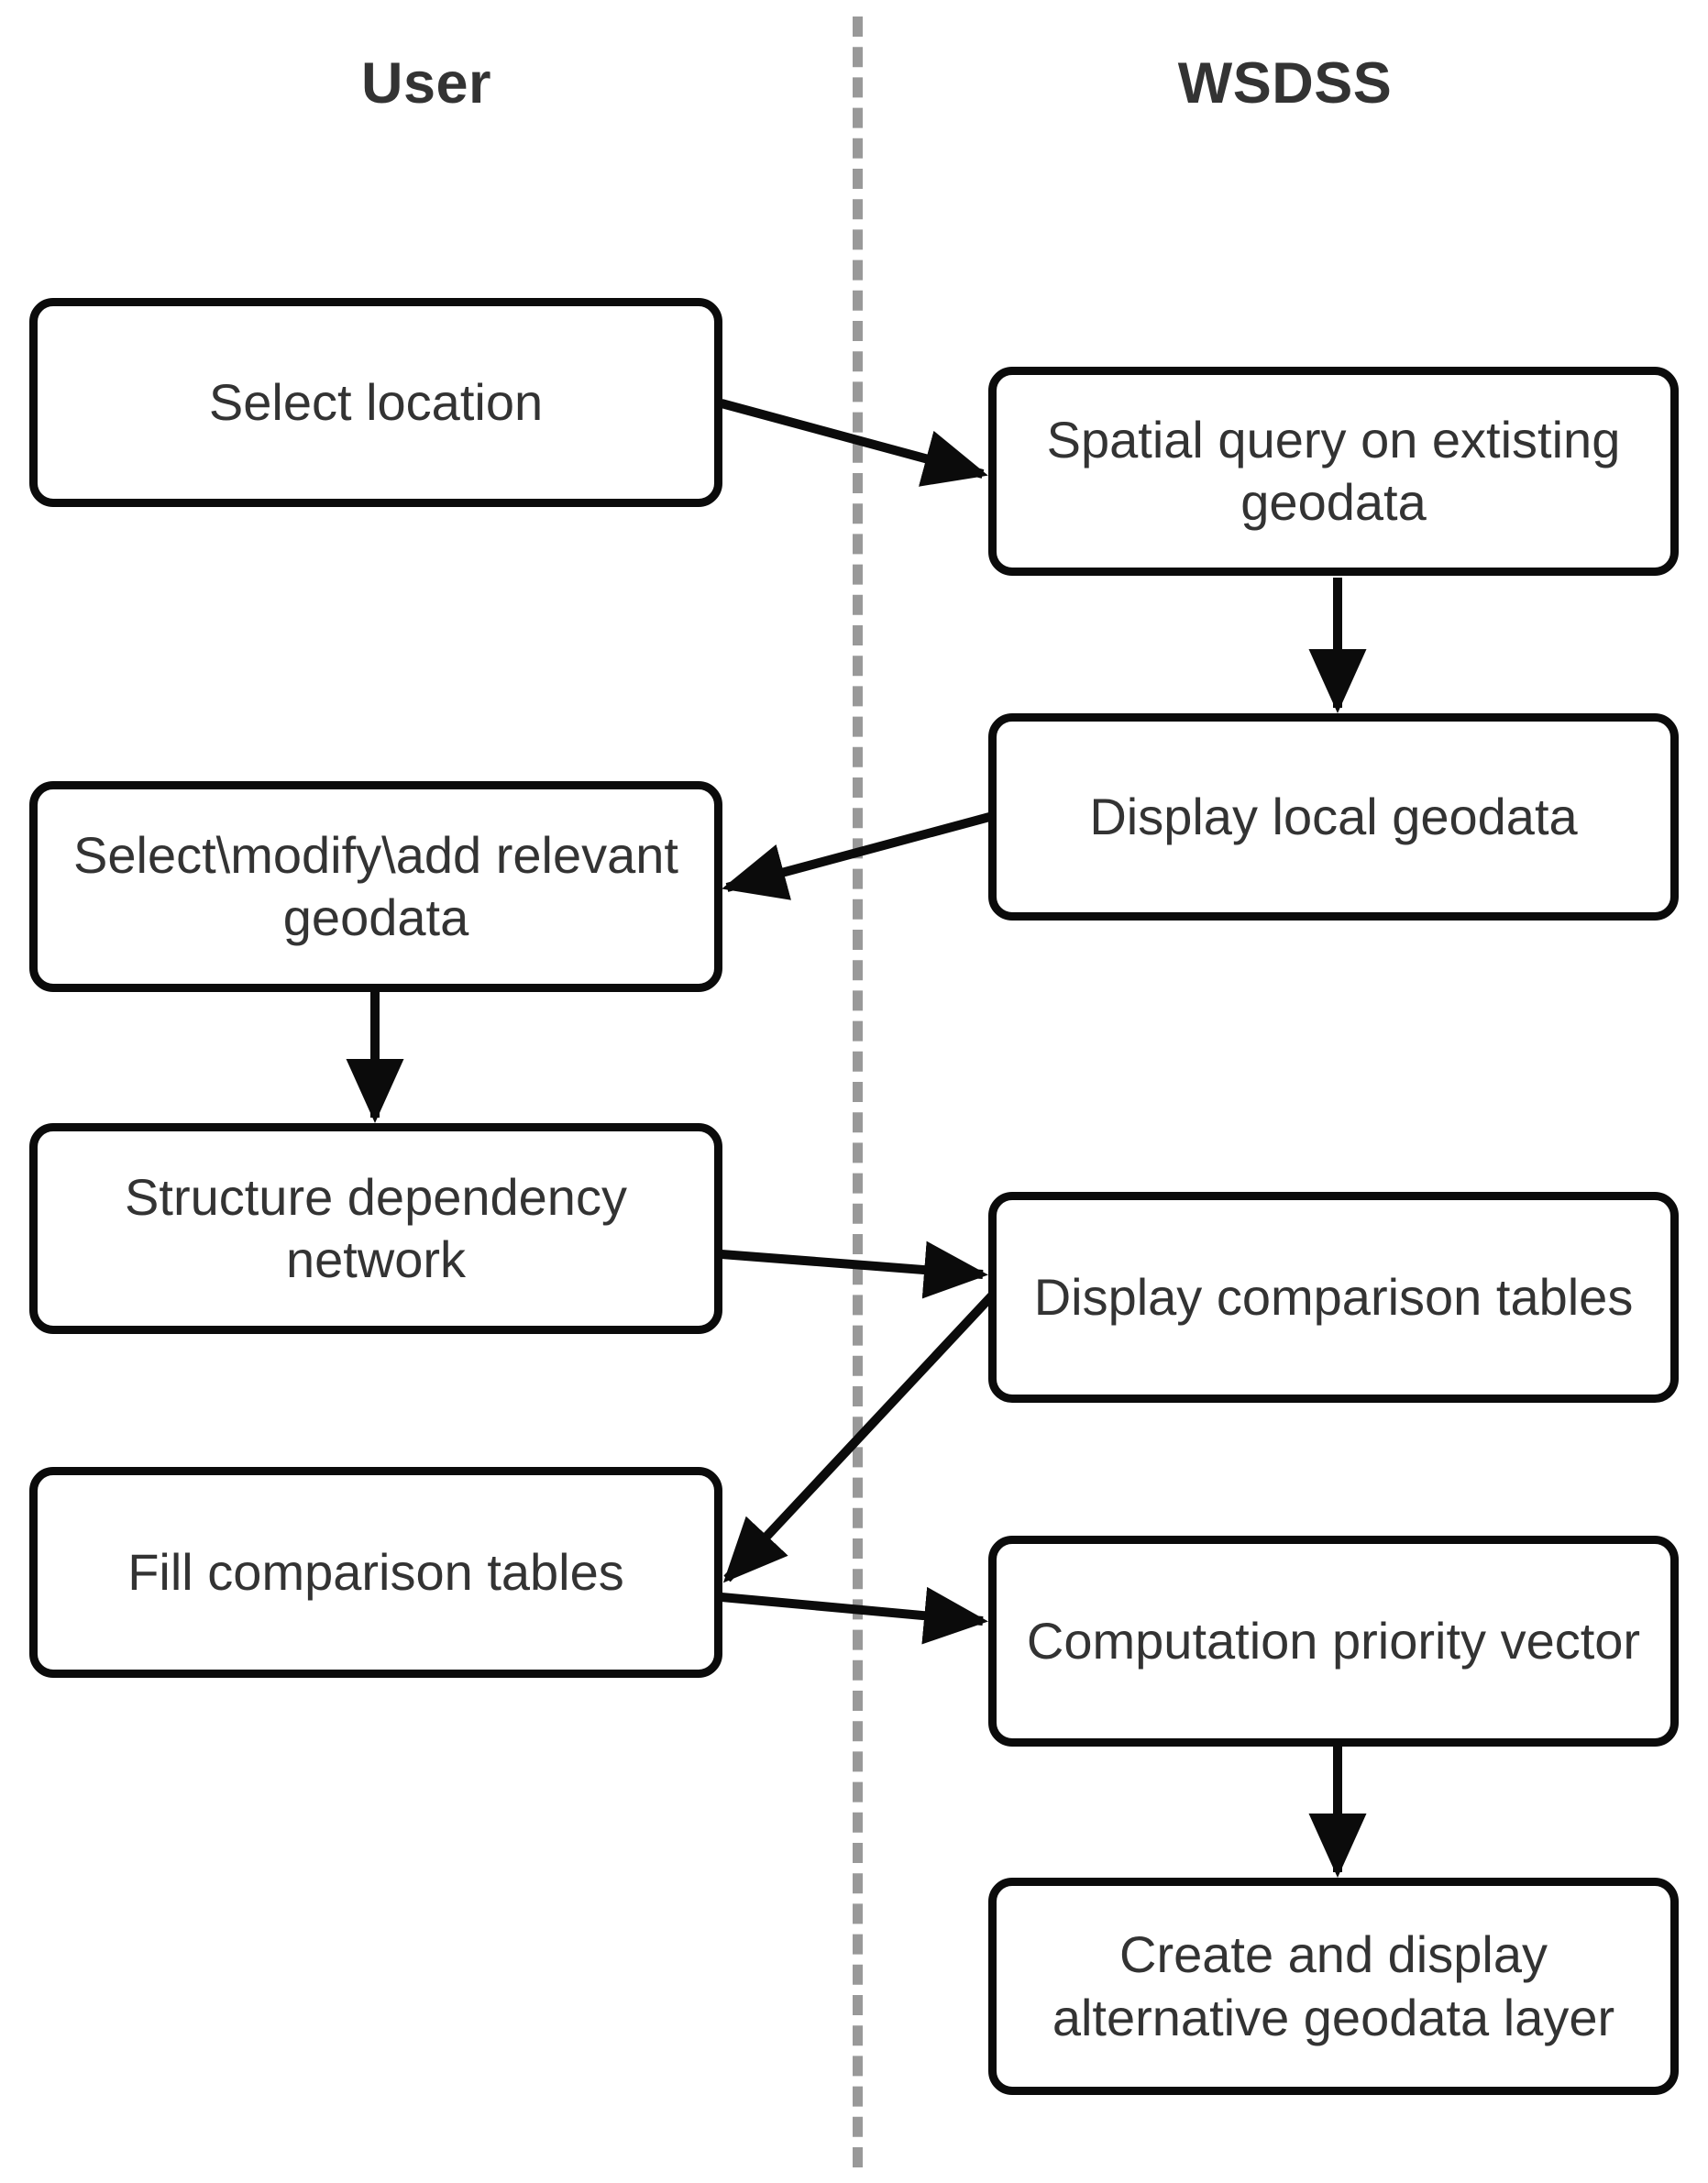 The height and width of the screenshot is (2183, 1708). What do you see at coordinates (1285, 83) in the screenshot?
I see `lane-header-wsdss: WSDSS` at bounding box center [1285, 83].